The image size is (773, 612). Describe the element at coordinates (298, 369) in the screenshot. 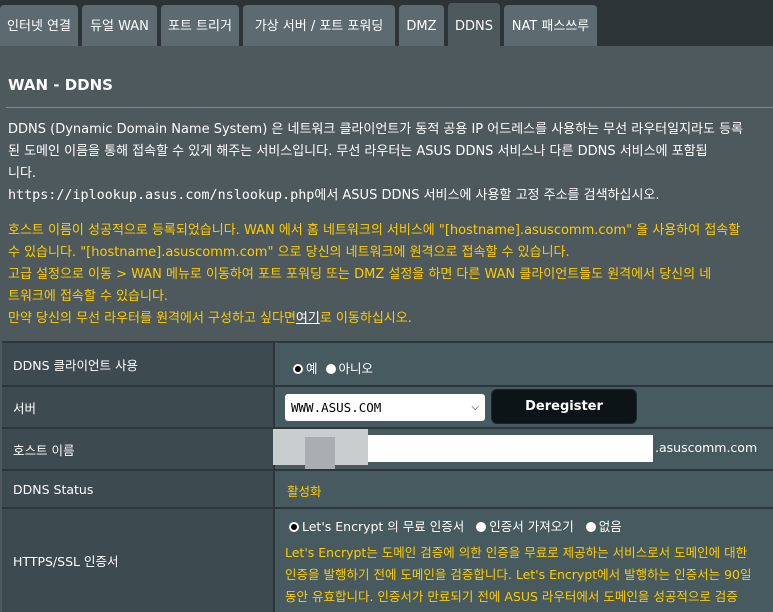

I see `enable-ddns-yes-radio` at that location.